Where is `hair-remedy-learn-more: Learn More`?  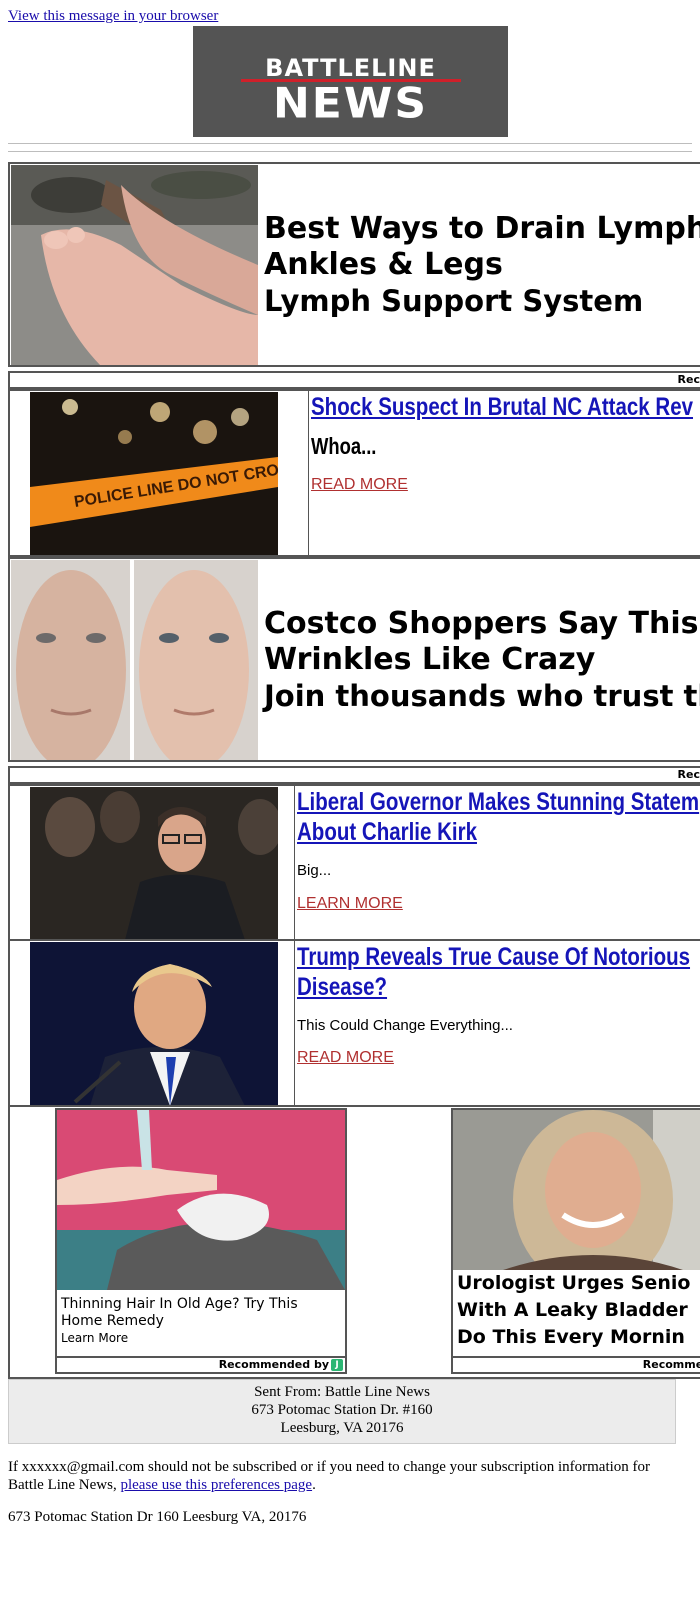 hair-remedy-learn-more: Learn More is located at coordinates (94, 1338).